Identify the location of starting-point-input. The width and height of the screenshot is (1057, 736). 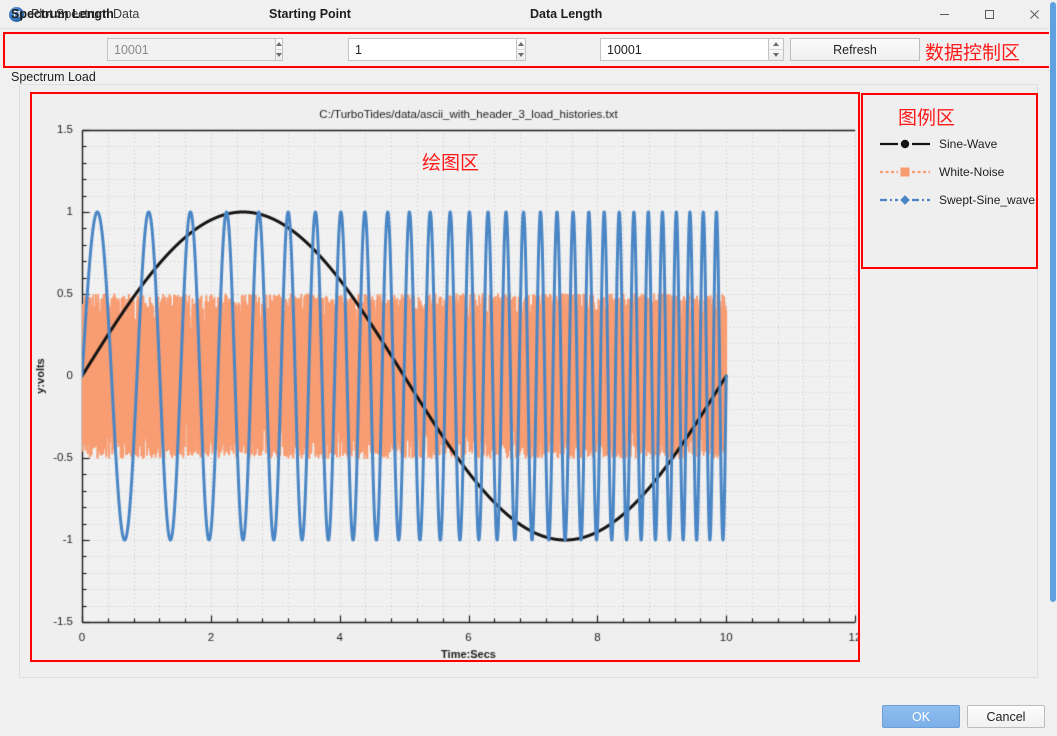
(432, 49).